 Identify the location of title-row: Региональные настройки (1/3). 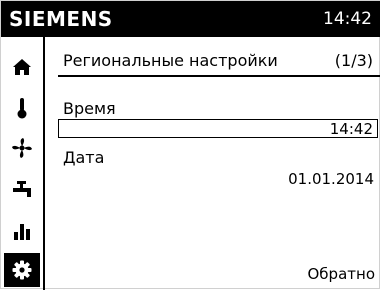
(212, 54).